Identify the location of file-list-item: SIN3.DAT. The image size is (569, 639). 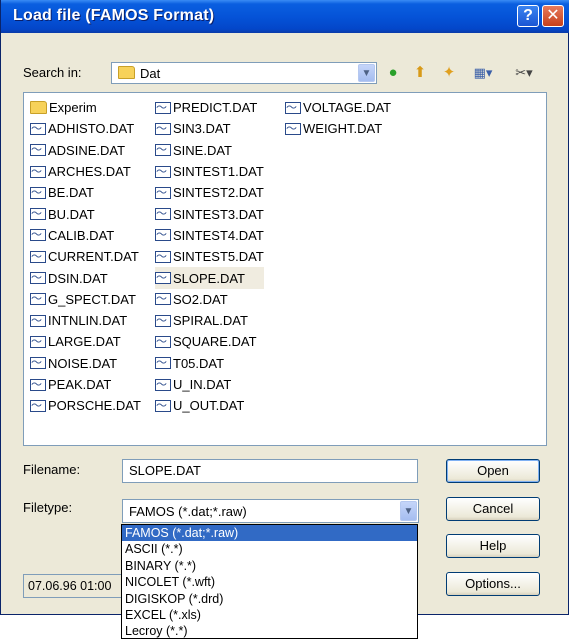
(209, 128).